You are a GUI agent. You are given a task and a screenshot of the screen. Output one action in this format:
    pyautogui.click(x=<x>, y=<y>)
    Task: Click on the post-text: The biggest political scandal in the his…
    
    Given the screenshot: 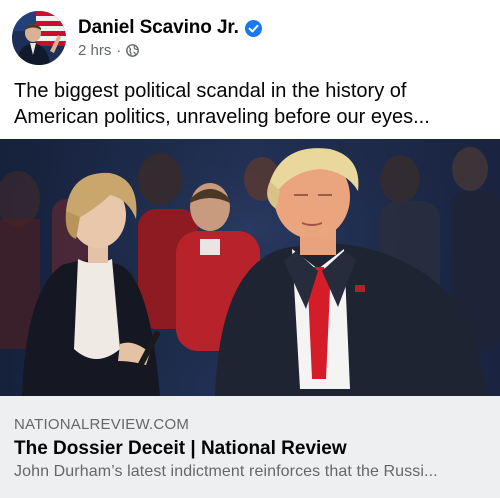 What is the action you would take?
    pyautogui.click(x=222, y=104)
    